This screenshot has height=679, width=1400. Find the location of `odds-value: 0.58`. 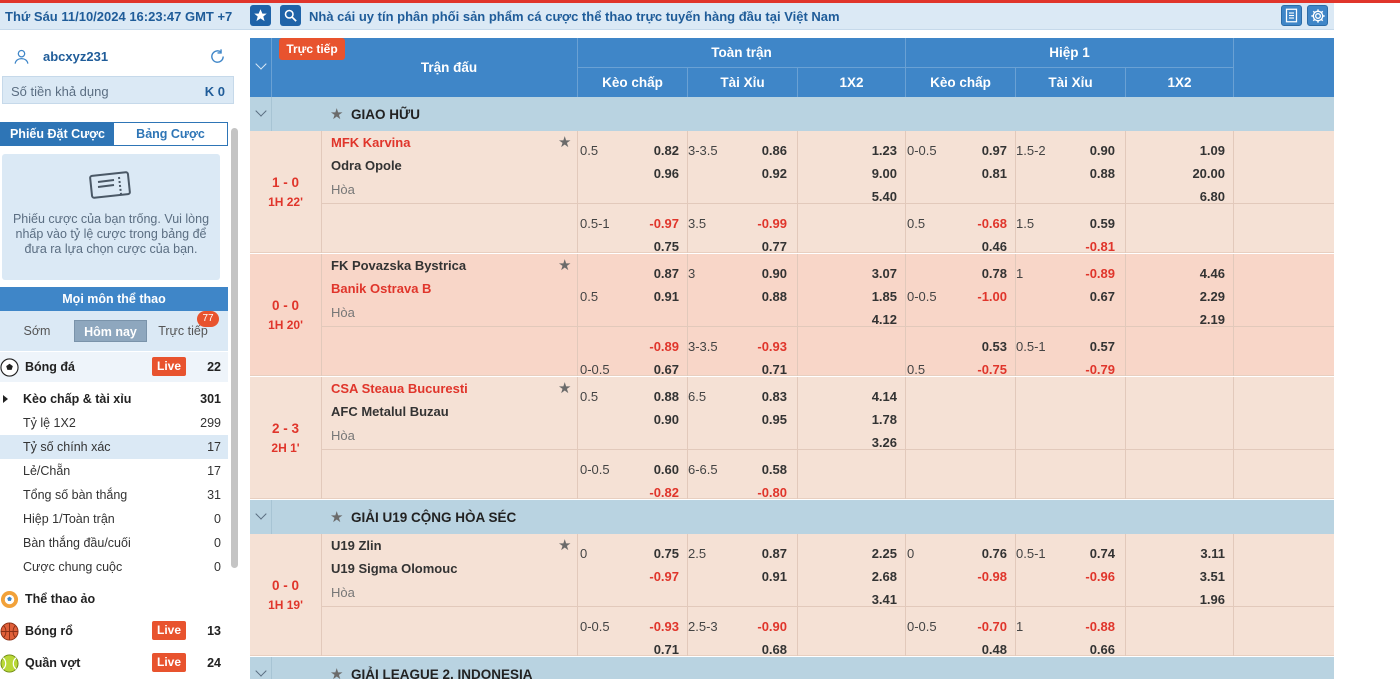

odds-value: 0.58 is located at coordinates (762, 469).